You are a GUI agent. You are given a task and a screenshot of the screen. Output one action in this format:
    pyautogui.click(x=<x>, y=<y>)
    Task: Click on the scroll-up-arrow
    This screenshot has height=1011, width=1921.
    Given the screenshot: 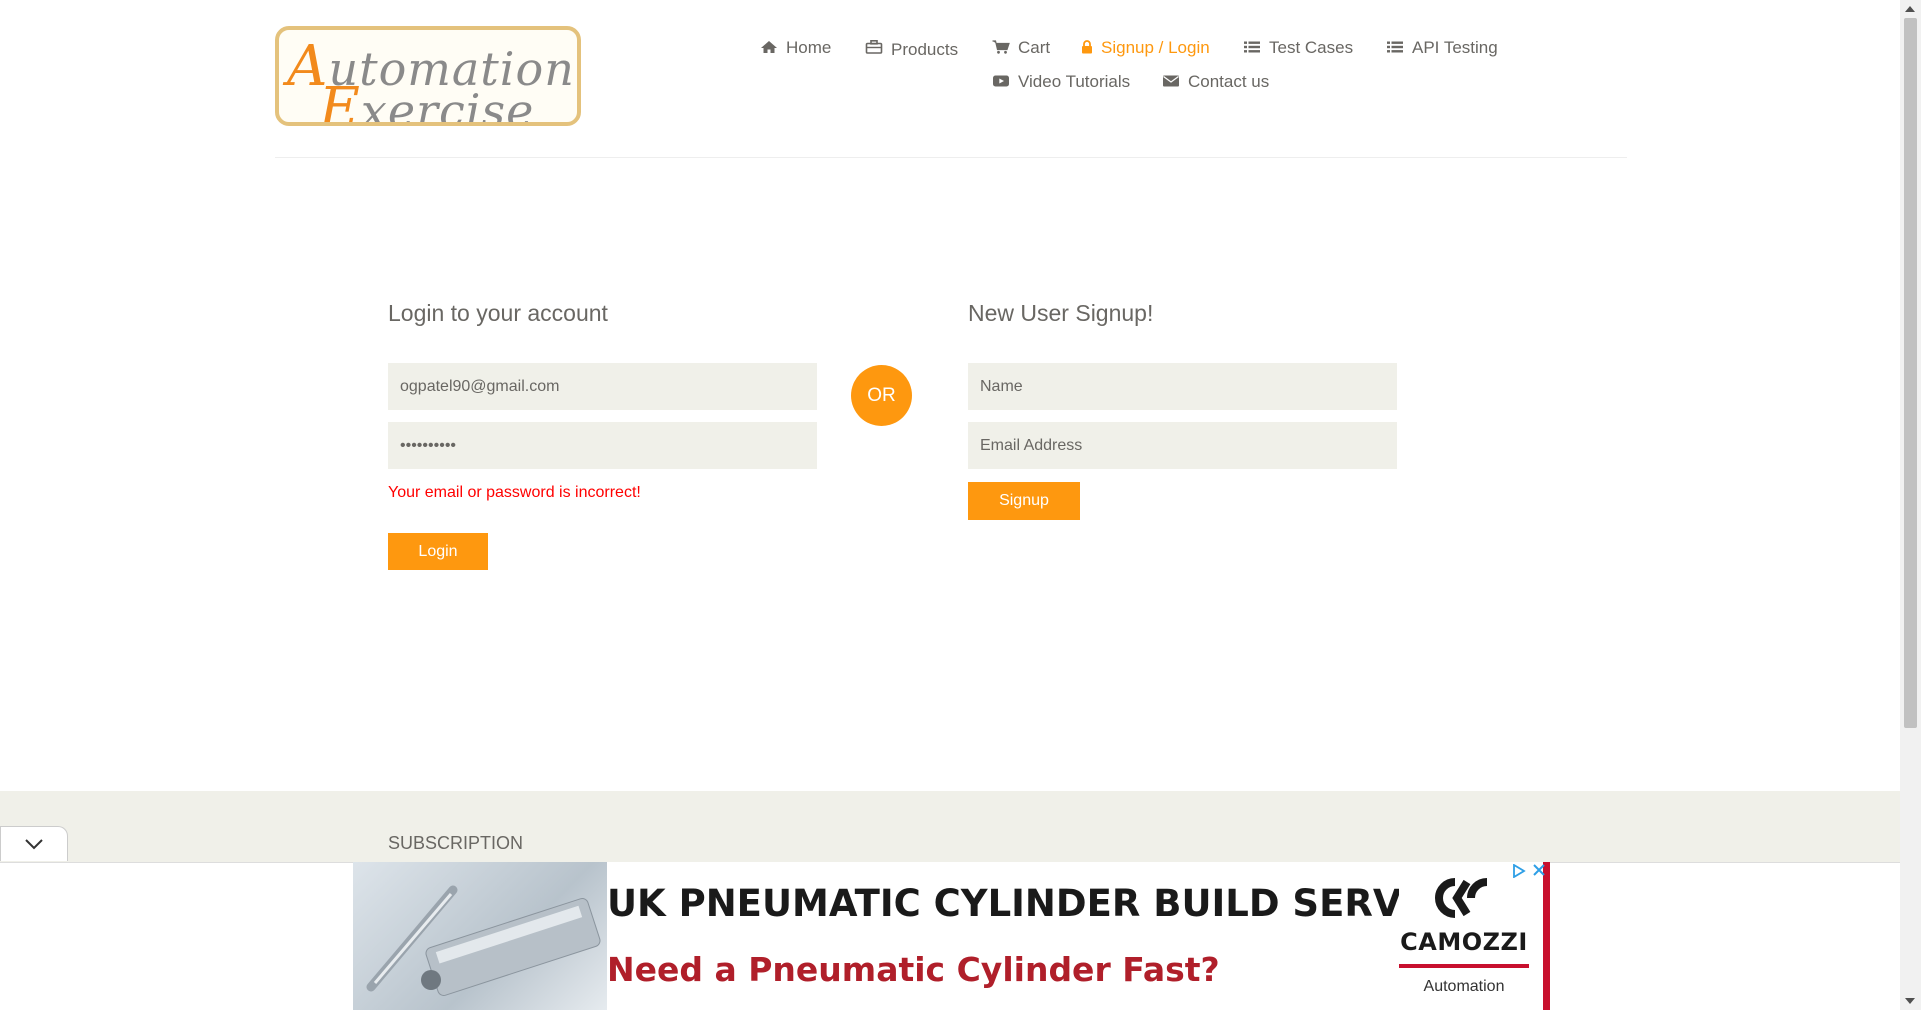 What is the action you would take?
    pyautogui.click(x=1910, y=9)
    